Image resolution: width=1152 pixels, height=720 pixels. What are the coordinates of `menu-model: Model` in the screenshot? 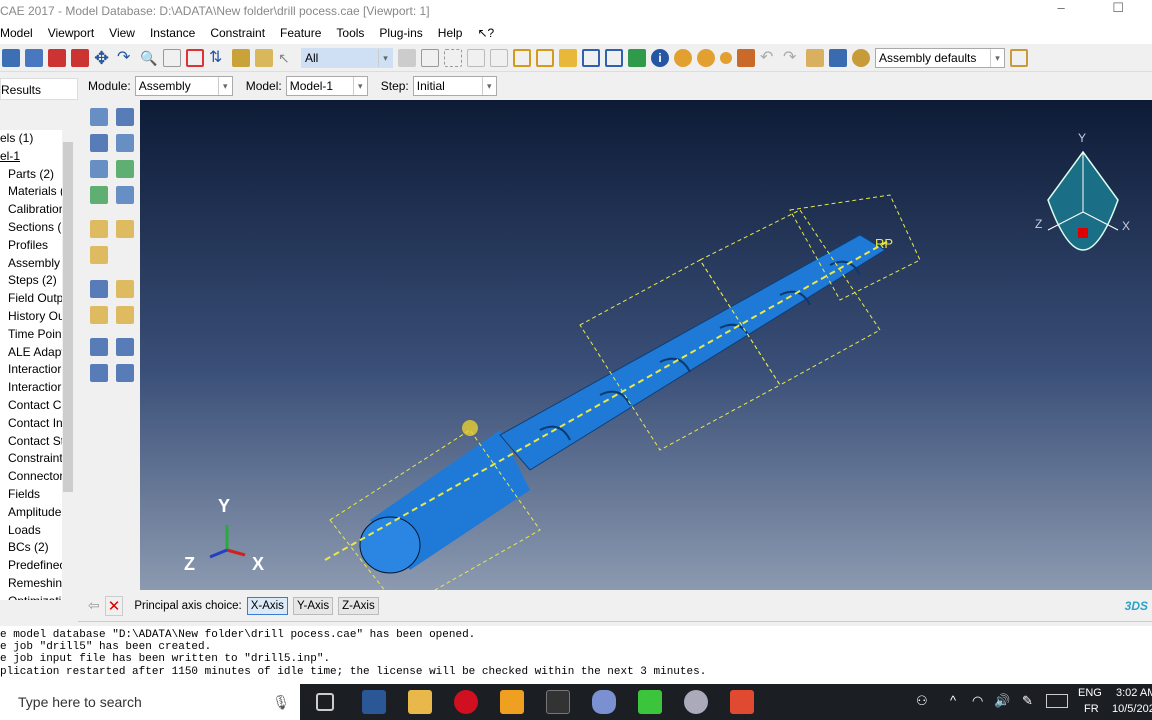 It's located at (16, 33).